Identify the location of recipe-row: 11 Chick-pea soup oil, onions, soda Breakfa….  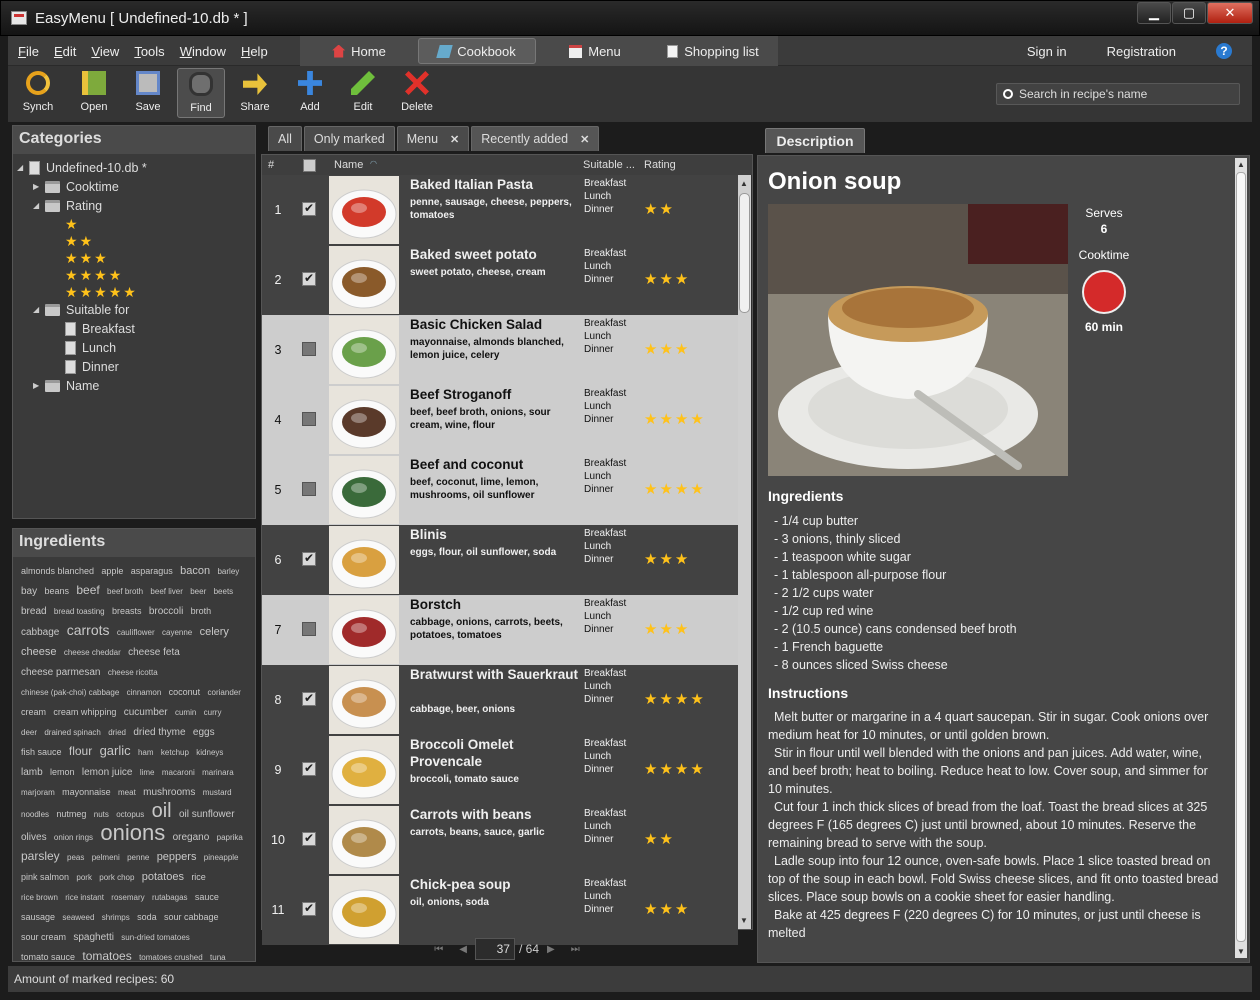
(500, 910).